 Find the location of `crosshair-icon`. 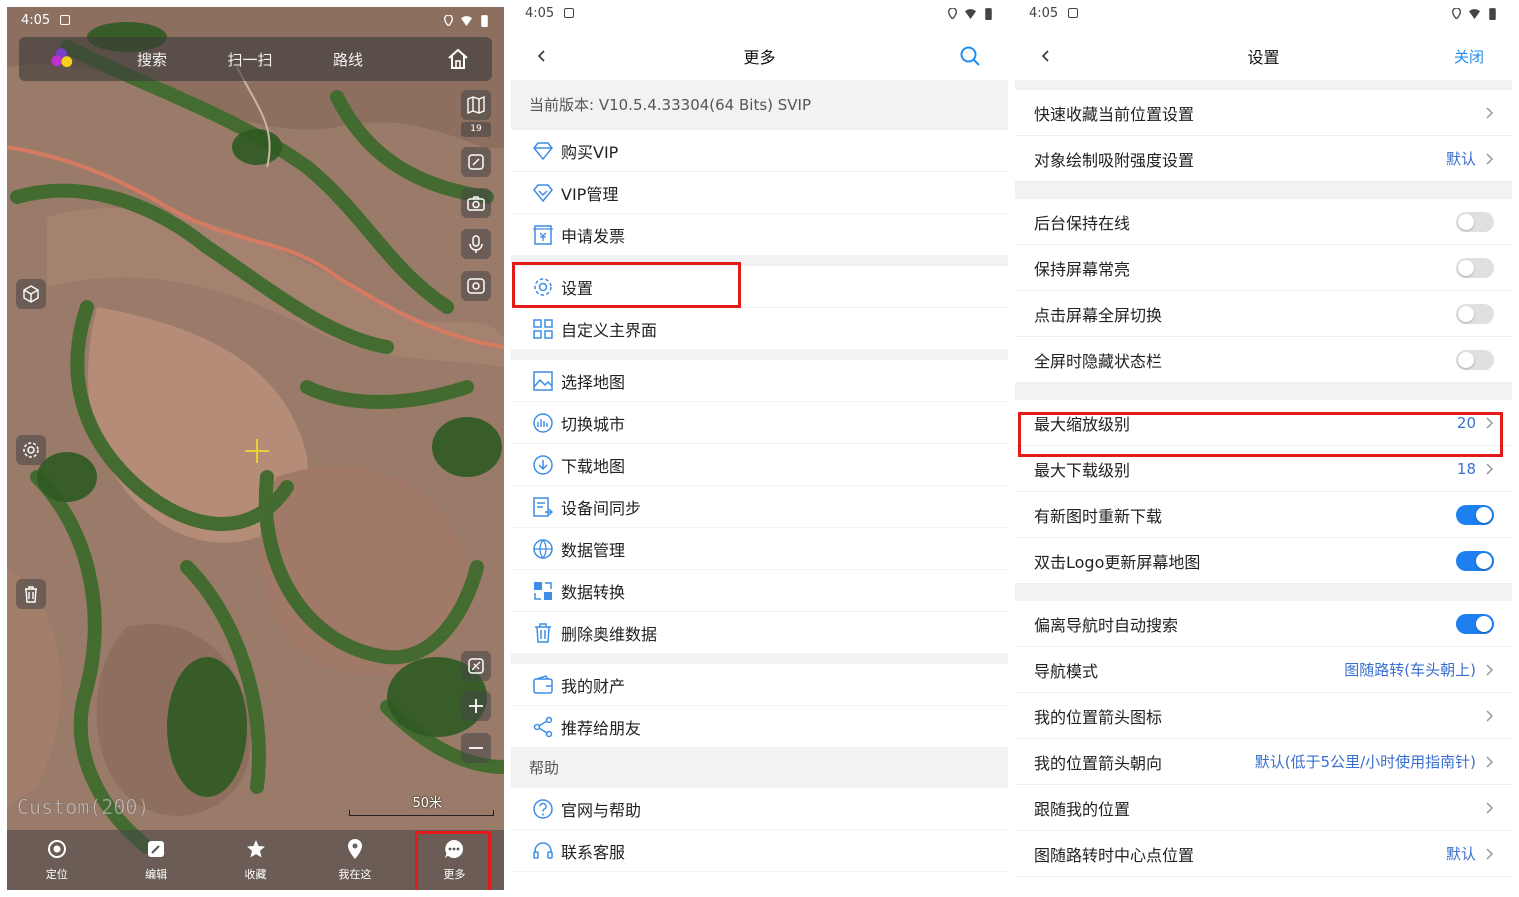

crosshair-icon is located at coordinates (257, 451).